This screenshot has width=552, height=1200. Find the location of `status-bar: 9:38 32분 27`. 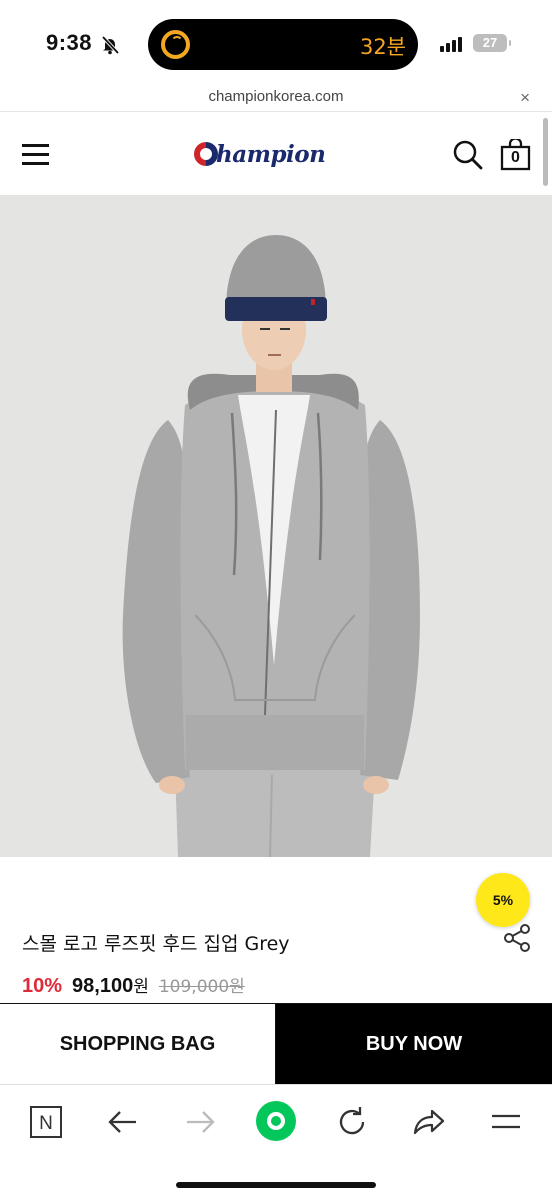

status-bar: 9:38 32분 27 is located at coordinates (276, 43).